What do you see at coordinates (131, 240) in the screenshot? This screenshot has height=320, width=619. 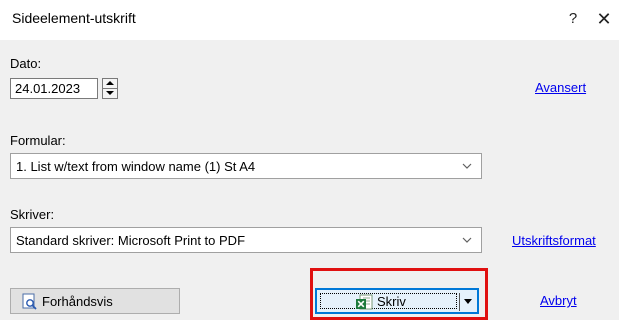 I see `printer-select-value: Standard skriver: Microsoft Print to PDF` at bounding box center [131, 240].